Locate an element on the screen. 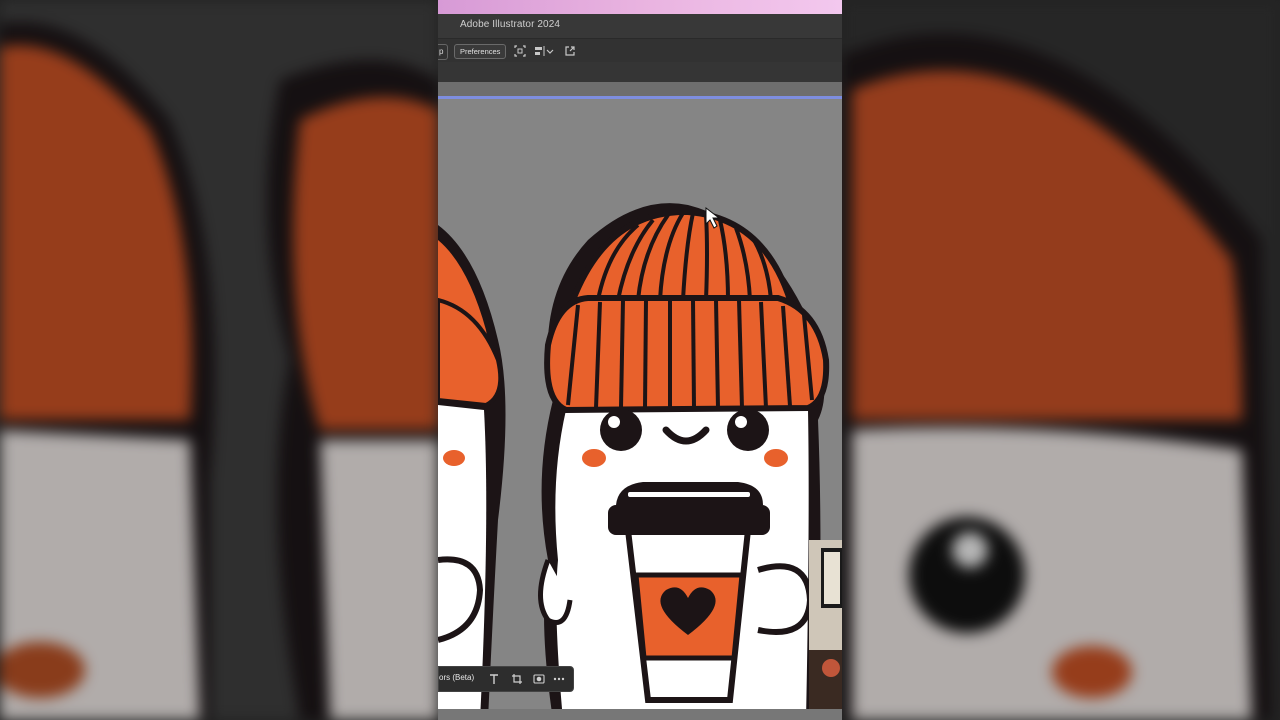  more-icon is located at coordinates (559, 679).